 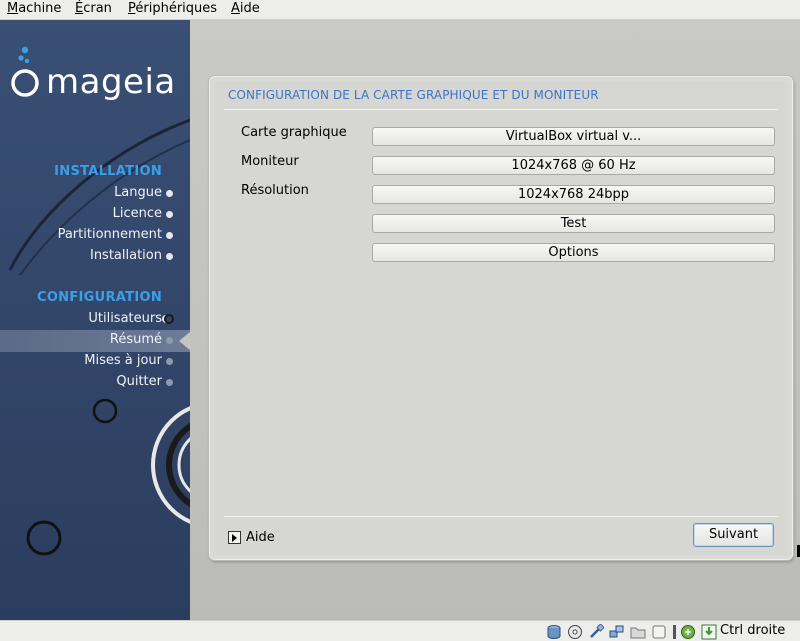 What do you see at coordinates (573, 165) in the screenshot?
I see `monitor-button: 1024x768 @ 60 Hz` at bounding box center [573, 165].